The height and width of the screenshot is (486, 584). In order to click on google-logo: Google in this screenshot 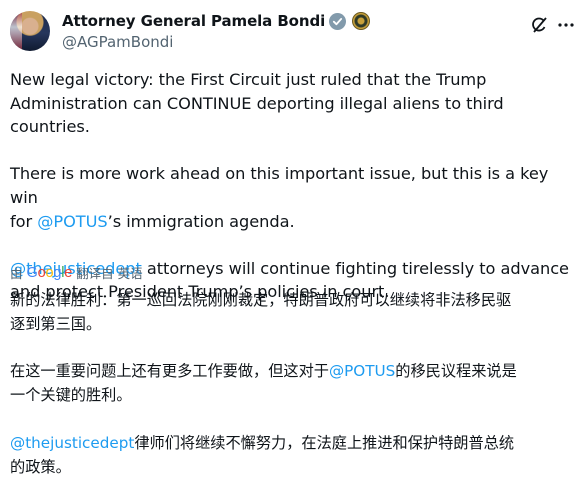, I will do `click(49, 272)`.